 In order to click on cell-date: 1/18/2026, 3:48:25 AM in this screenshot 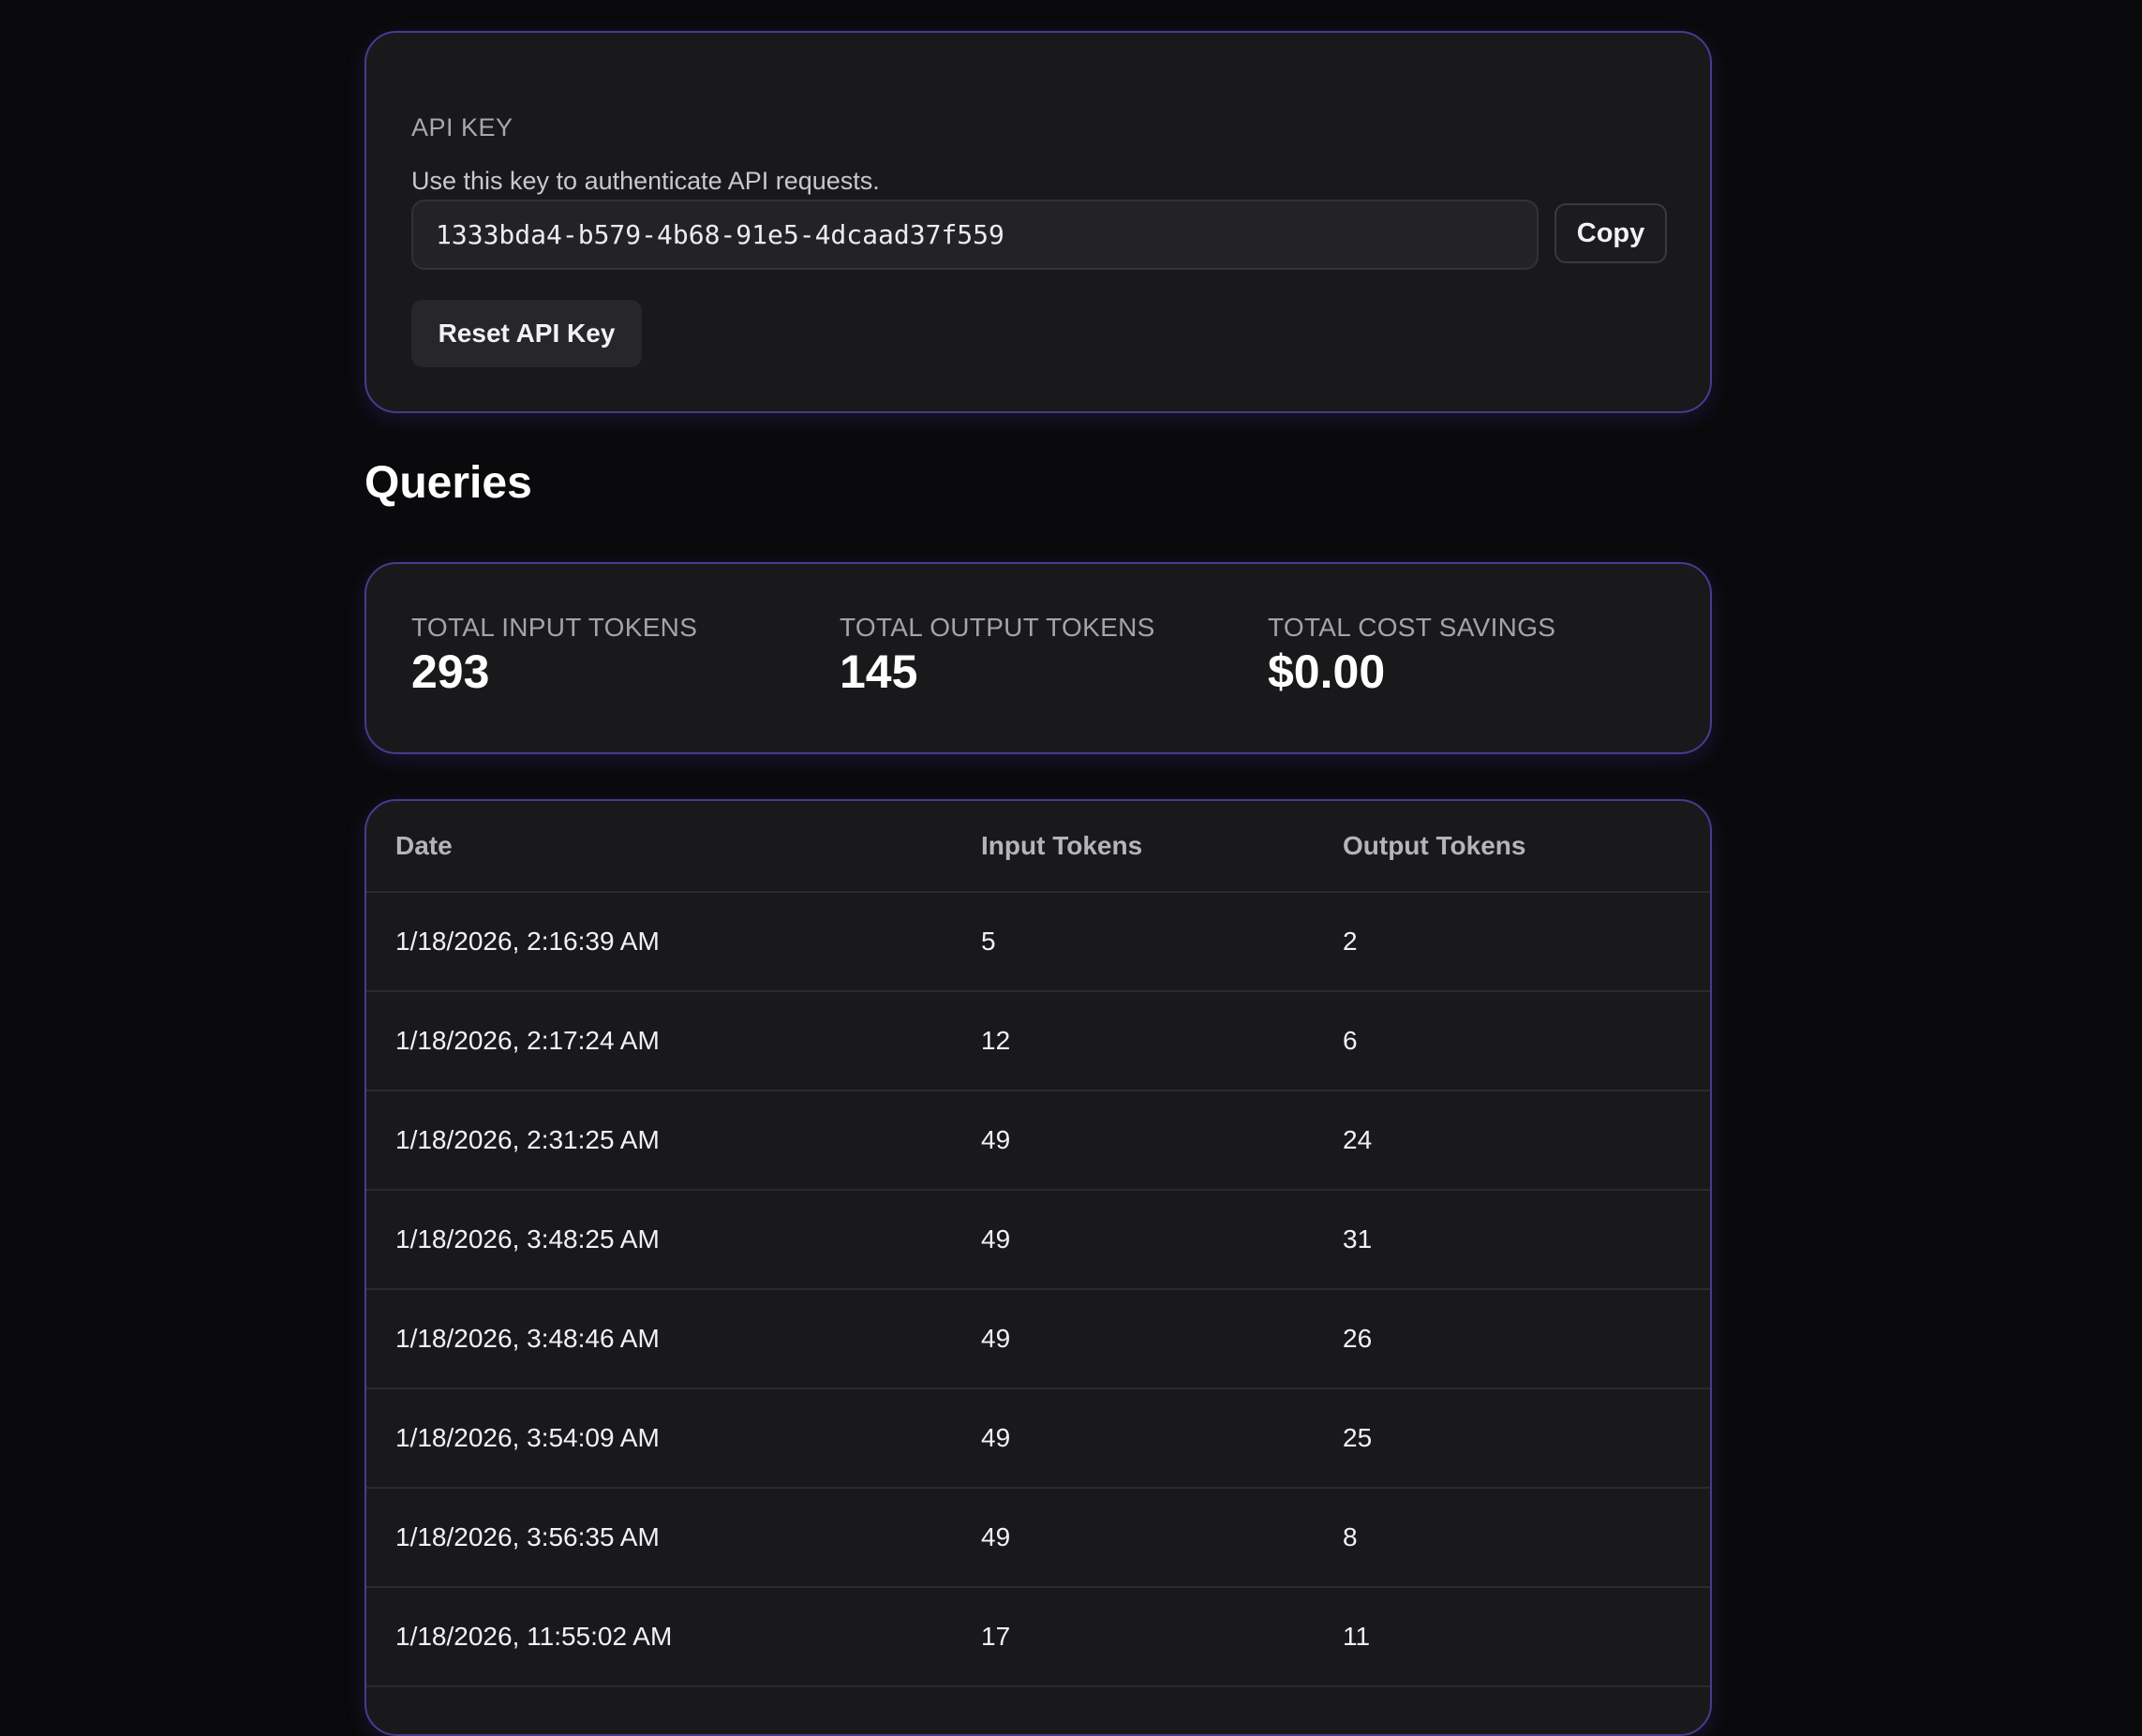, I will do `click(527, 1239)`.